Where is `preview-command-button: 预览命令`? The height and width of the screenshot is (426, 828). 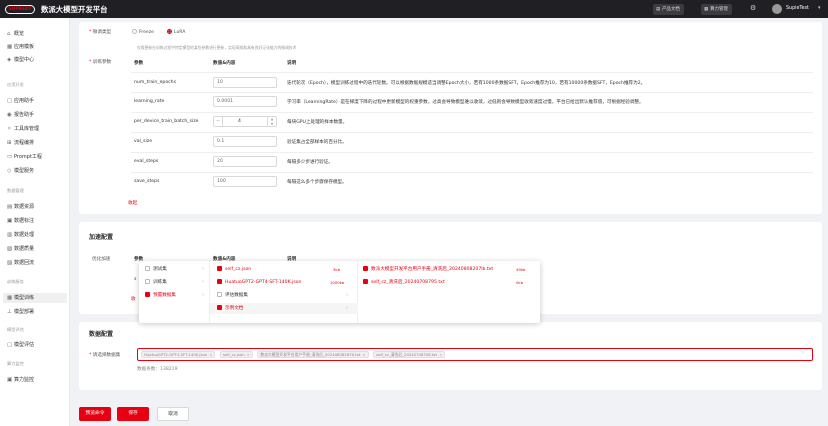 preview-command-button: 预览命令 is located at coordinates (95, 414).